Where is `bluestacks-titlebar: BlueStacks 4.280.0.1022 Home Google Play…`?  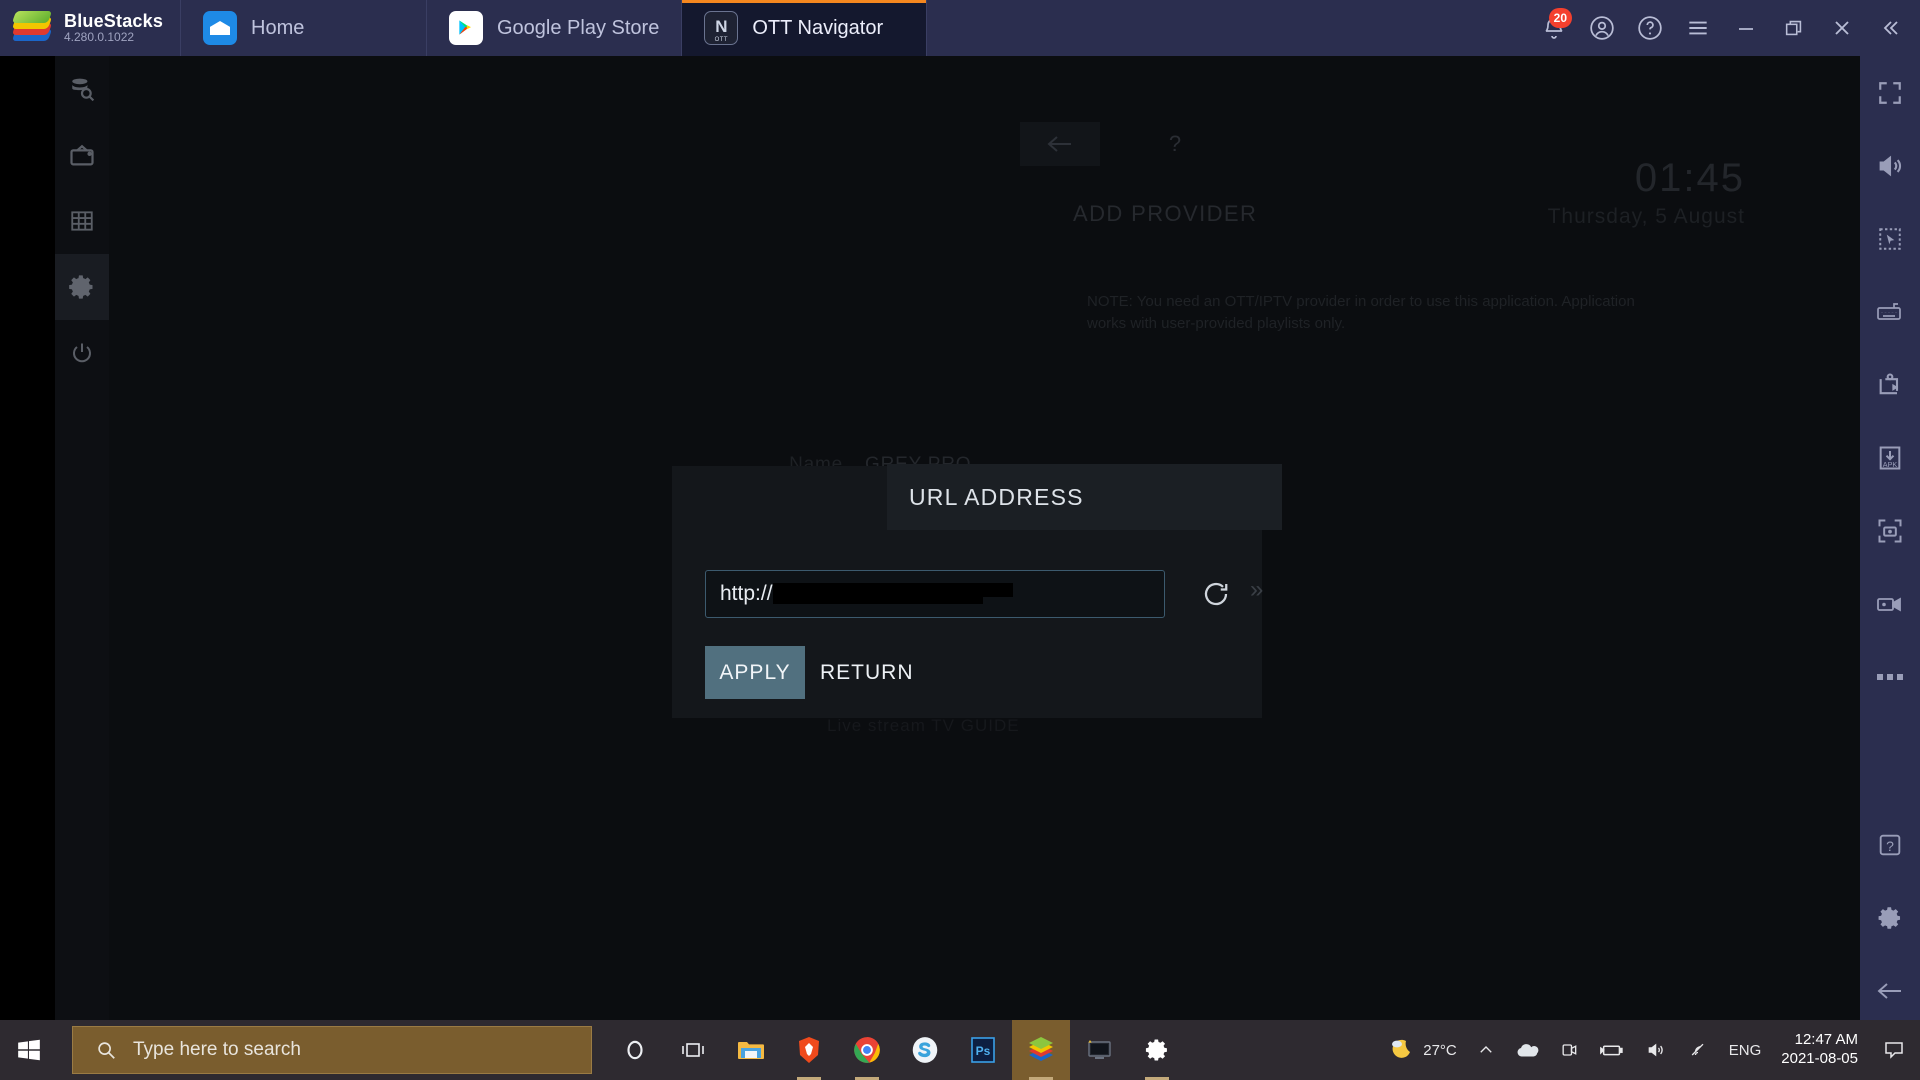
bluestacks-titlebar: BlueStacks 4.280.0.1022 Home Google Play… is located at coordinates (960, 28).